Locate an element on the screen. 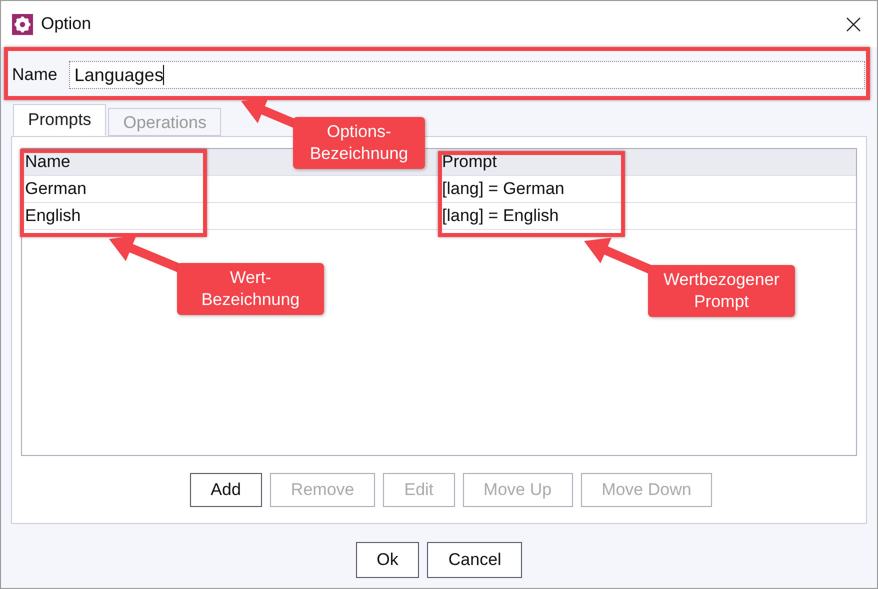 Image resolution: width=878 pixels, height=589 pixels. name-label: Name is located at coordinates (35, 75).